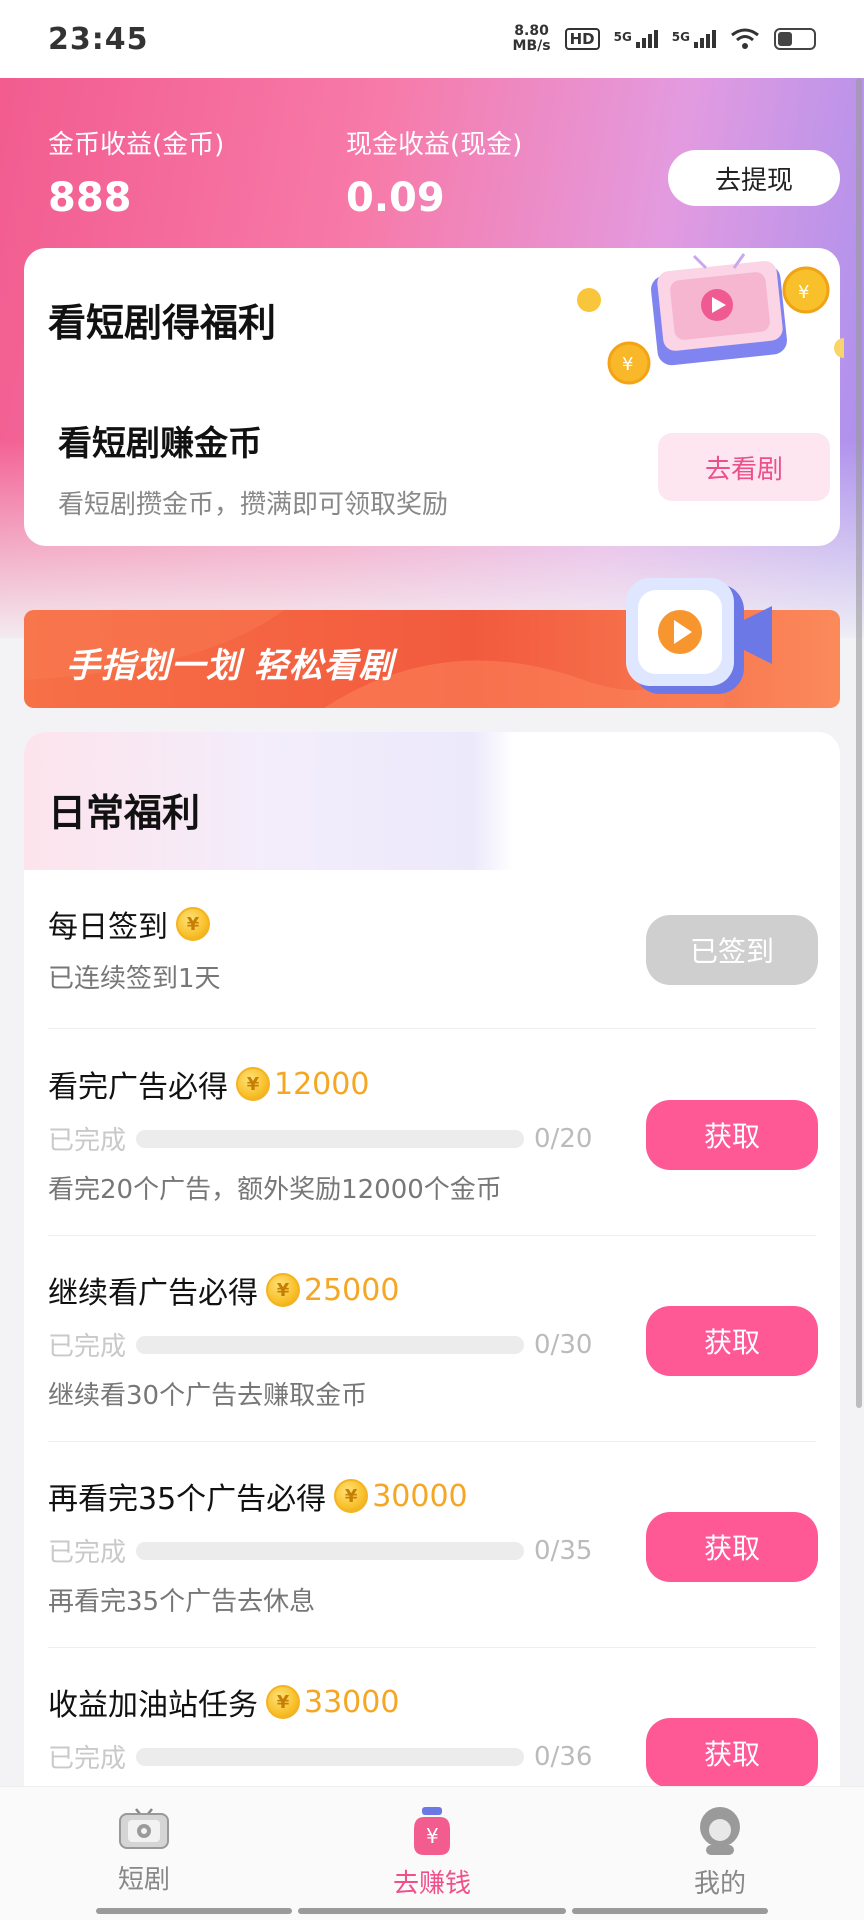  What do you see at coordinates (230, 666) in the screenshot?
I see `banner-text: 手指划一划 轻松看剧` at bounding box center [230, 666].